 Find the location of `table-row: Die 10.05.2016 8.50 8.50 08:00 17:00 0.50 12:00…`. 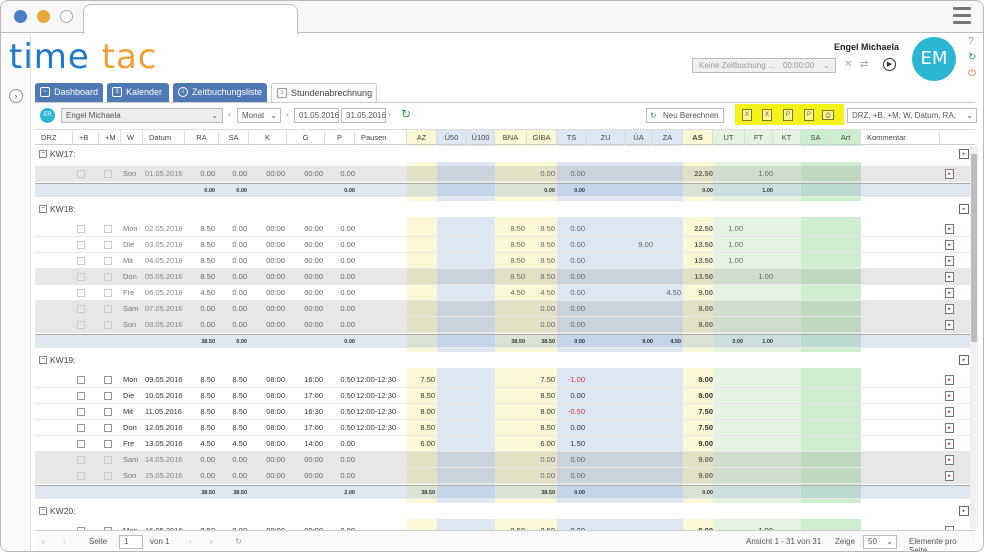

table-row: Die 10.05.2016 8.50 8.50 08:00 17:00 0.50 12:00… is located at coordinates (502, 396).